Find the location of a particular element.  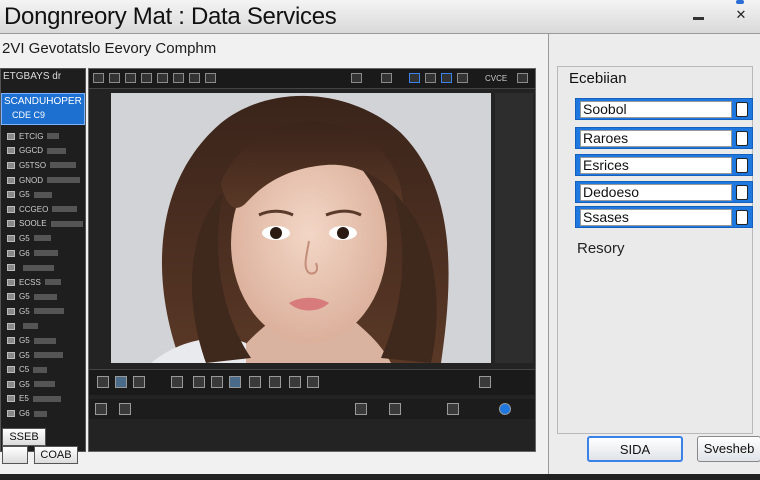

minimize-button is located at coordinates (699, 15).